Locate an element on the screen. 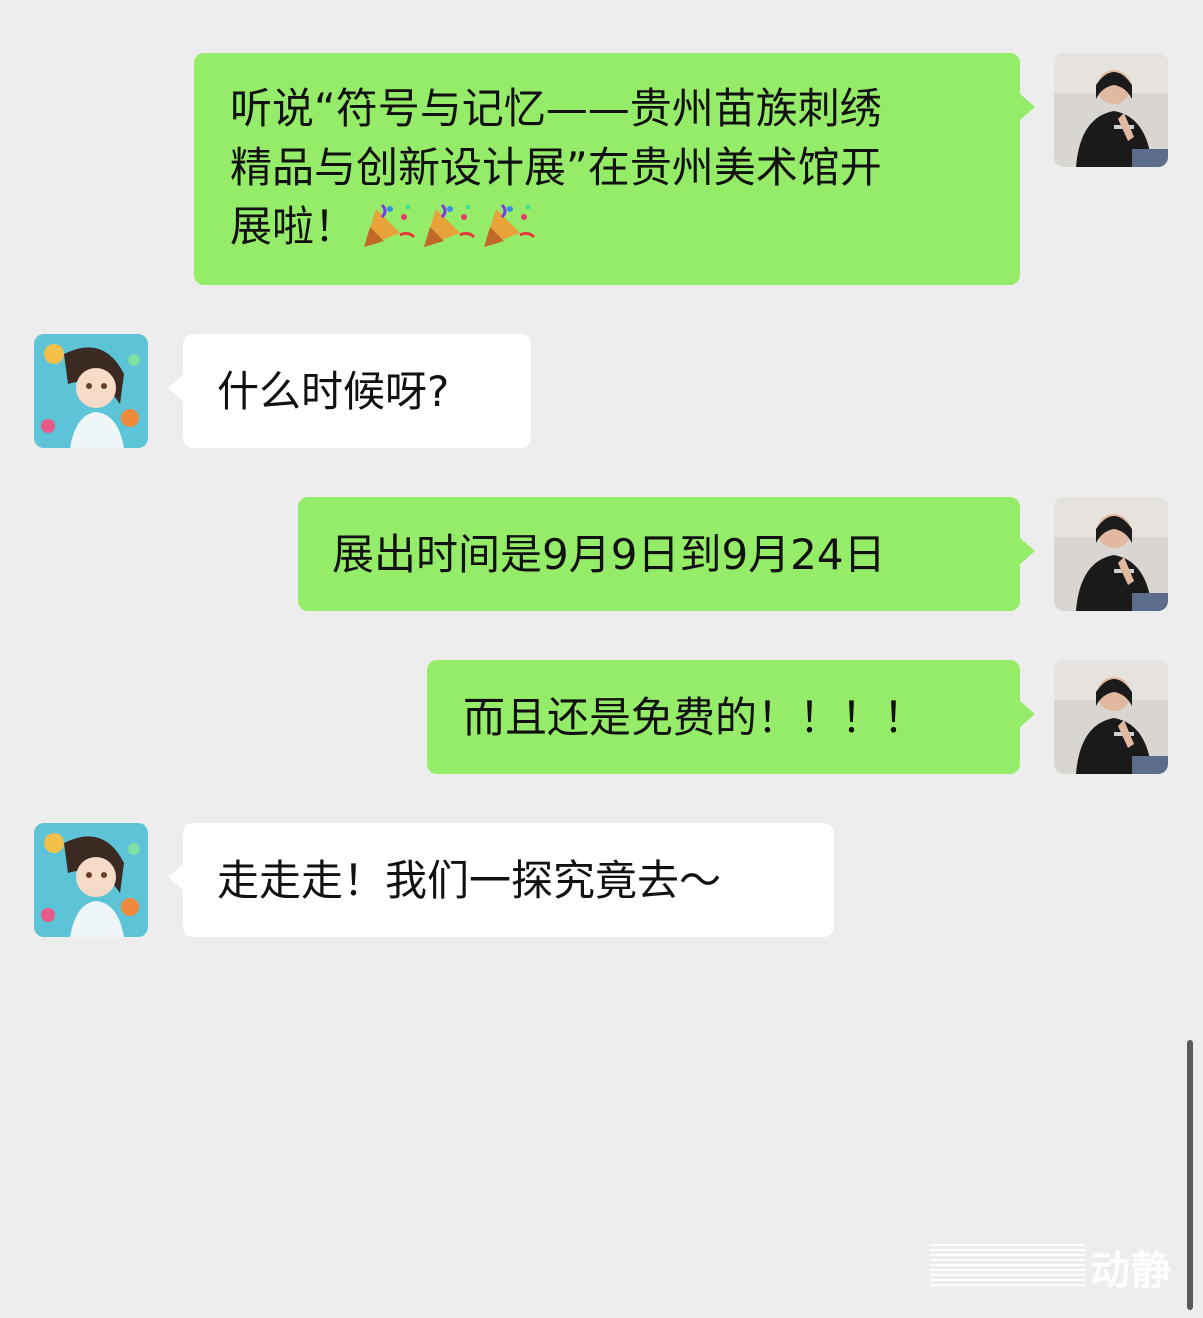  message-text-line: 听说“符号与记忆——贵州苗族刺绣 is located at coordinates (556, 108).